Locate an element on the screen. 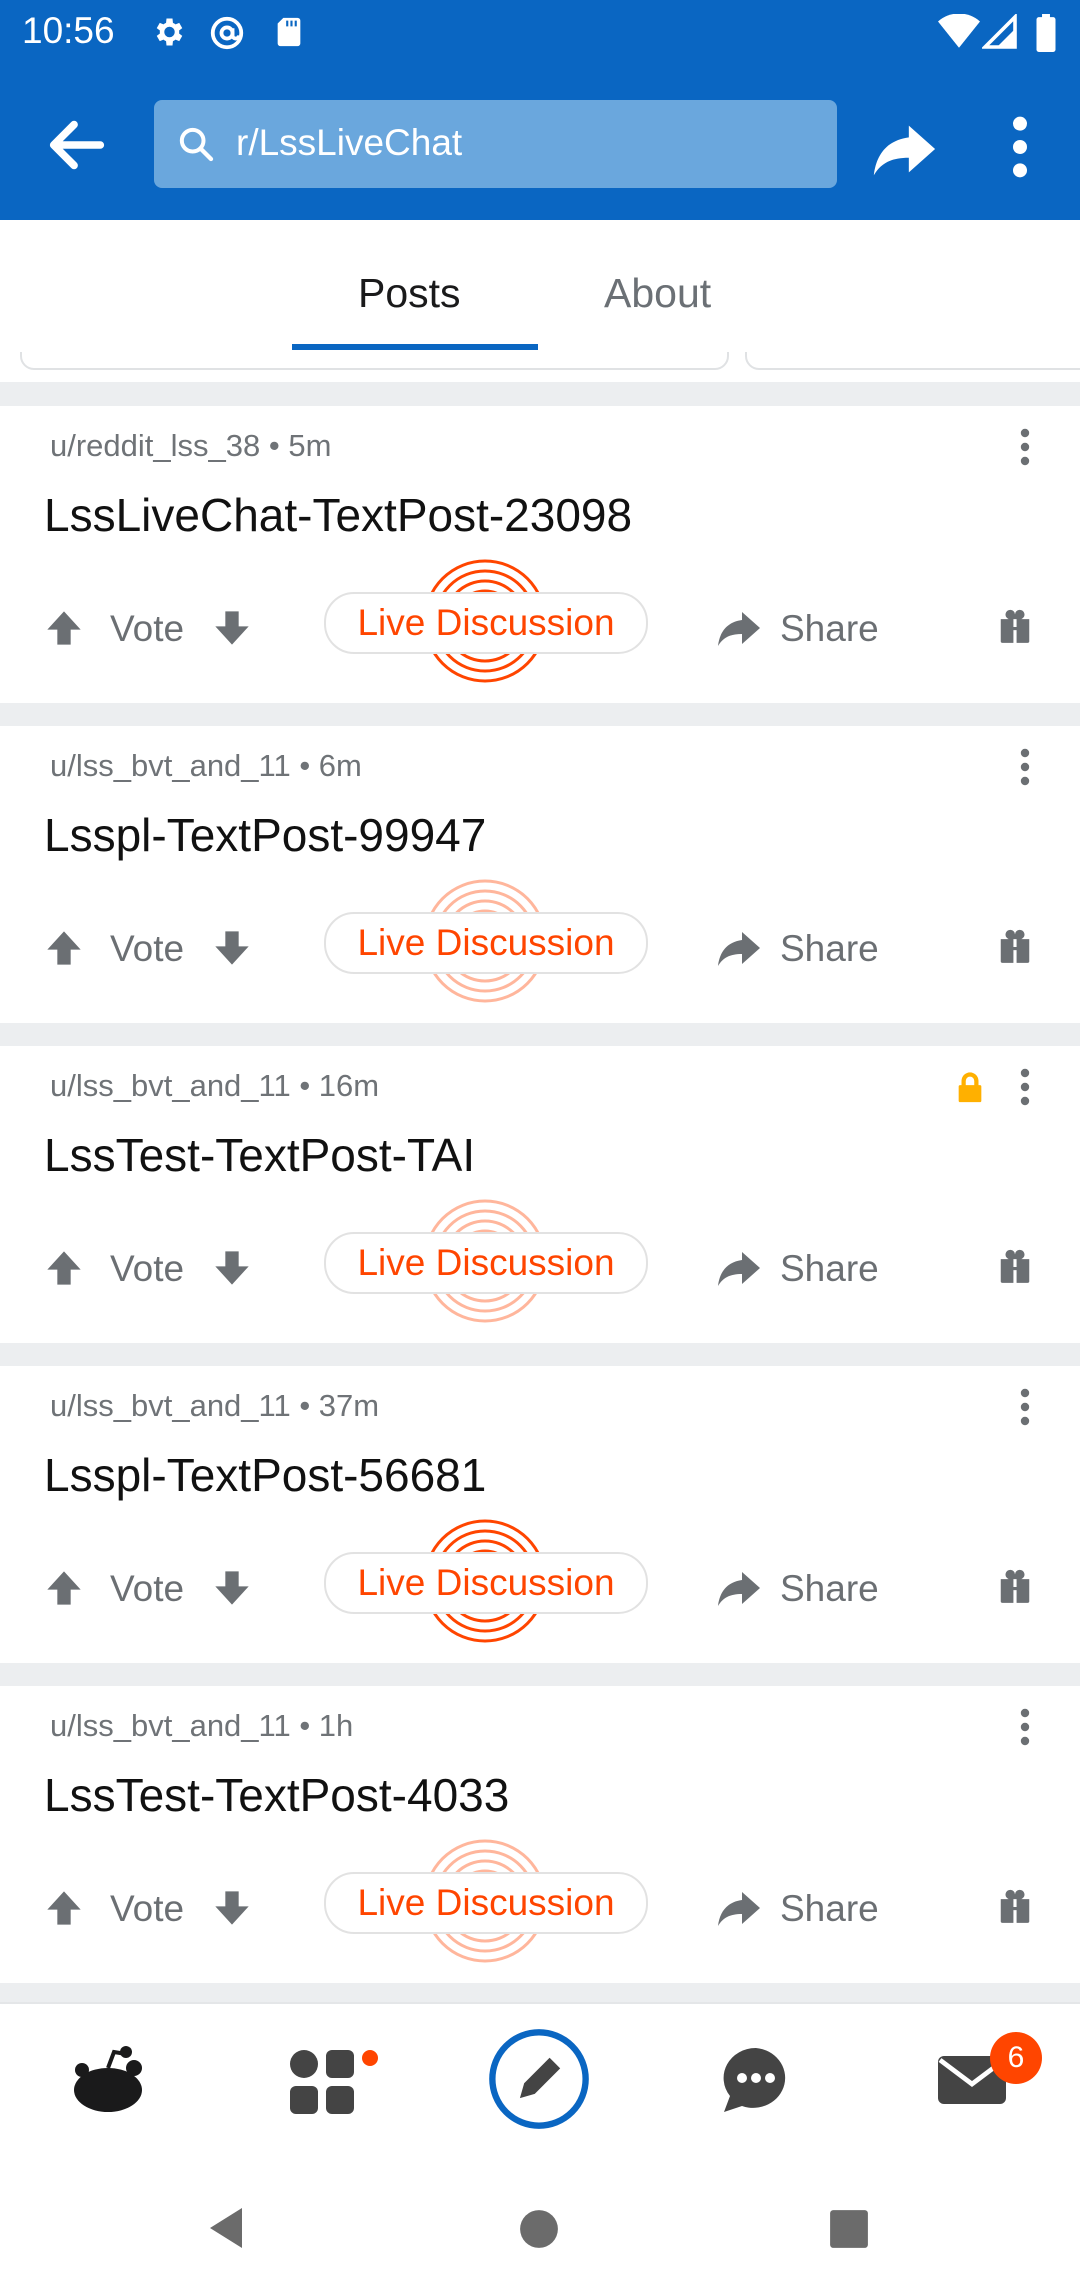 The image size is (1080, 2280). post-meta: u/reddit_lss_38 • 5m is located at coordinates (190, 446).